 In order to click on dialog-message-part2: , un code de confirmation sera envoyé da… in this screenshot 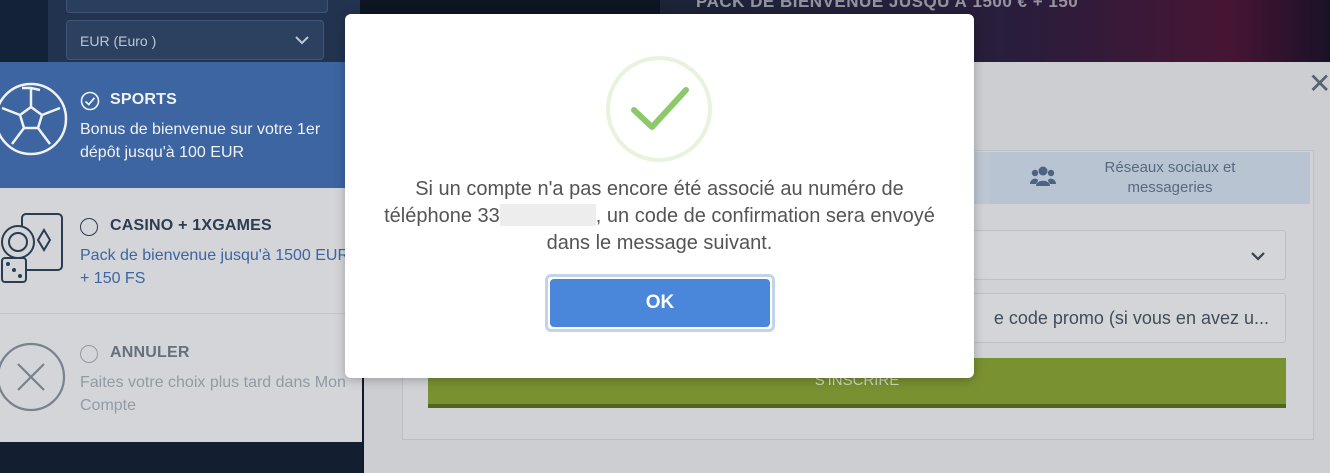, I will do `click(740, 229)`.